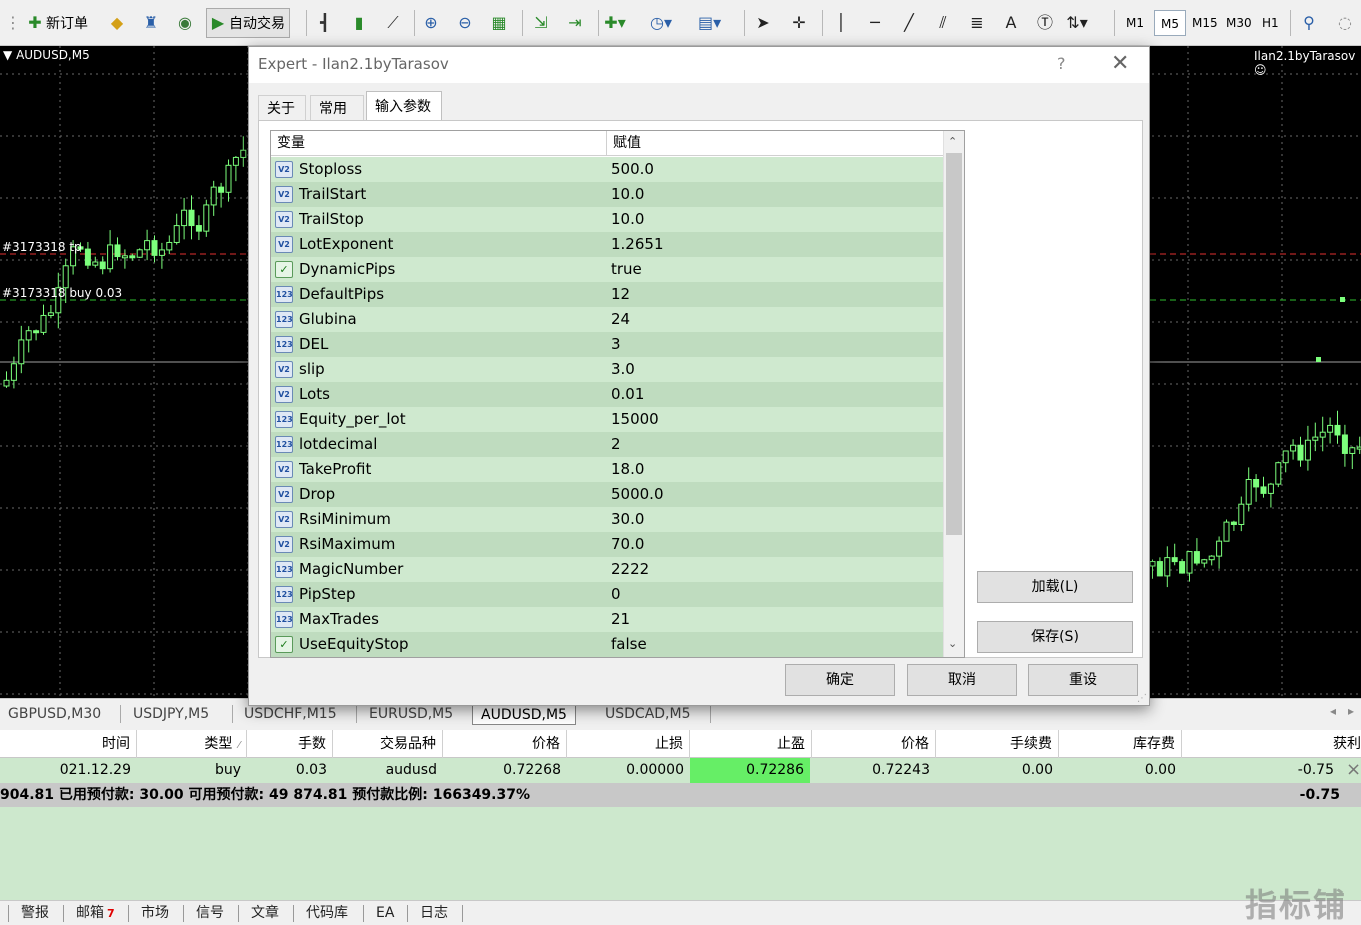  Describe the element at coordinates (151, 23) in the screenshot. I see `navigator-button: ♜` at that location.